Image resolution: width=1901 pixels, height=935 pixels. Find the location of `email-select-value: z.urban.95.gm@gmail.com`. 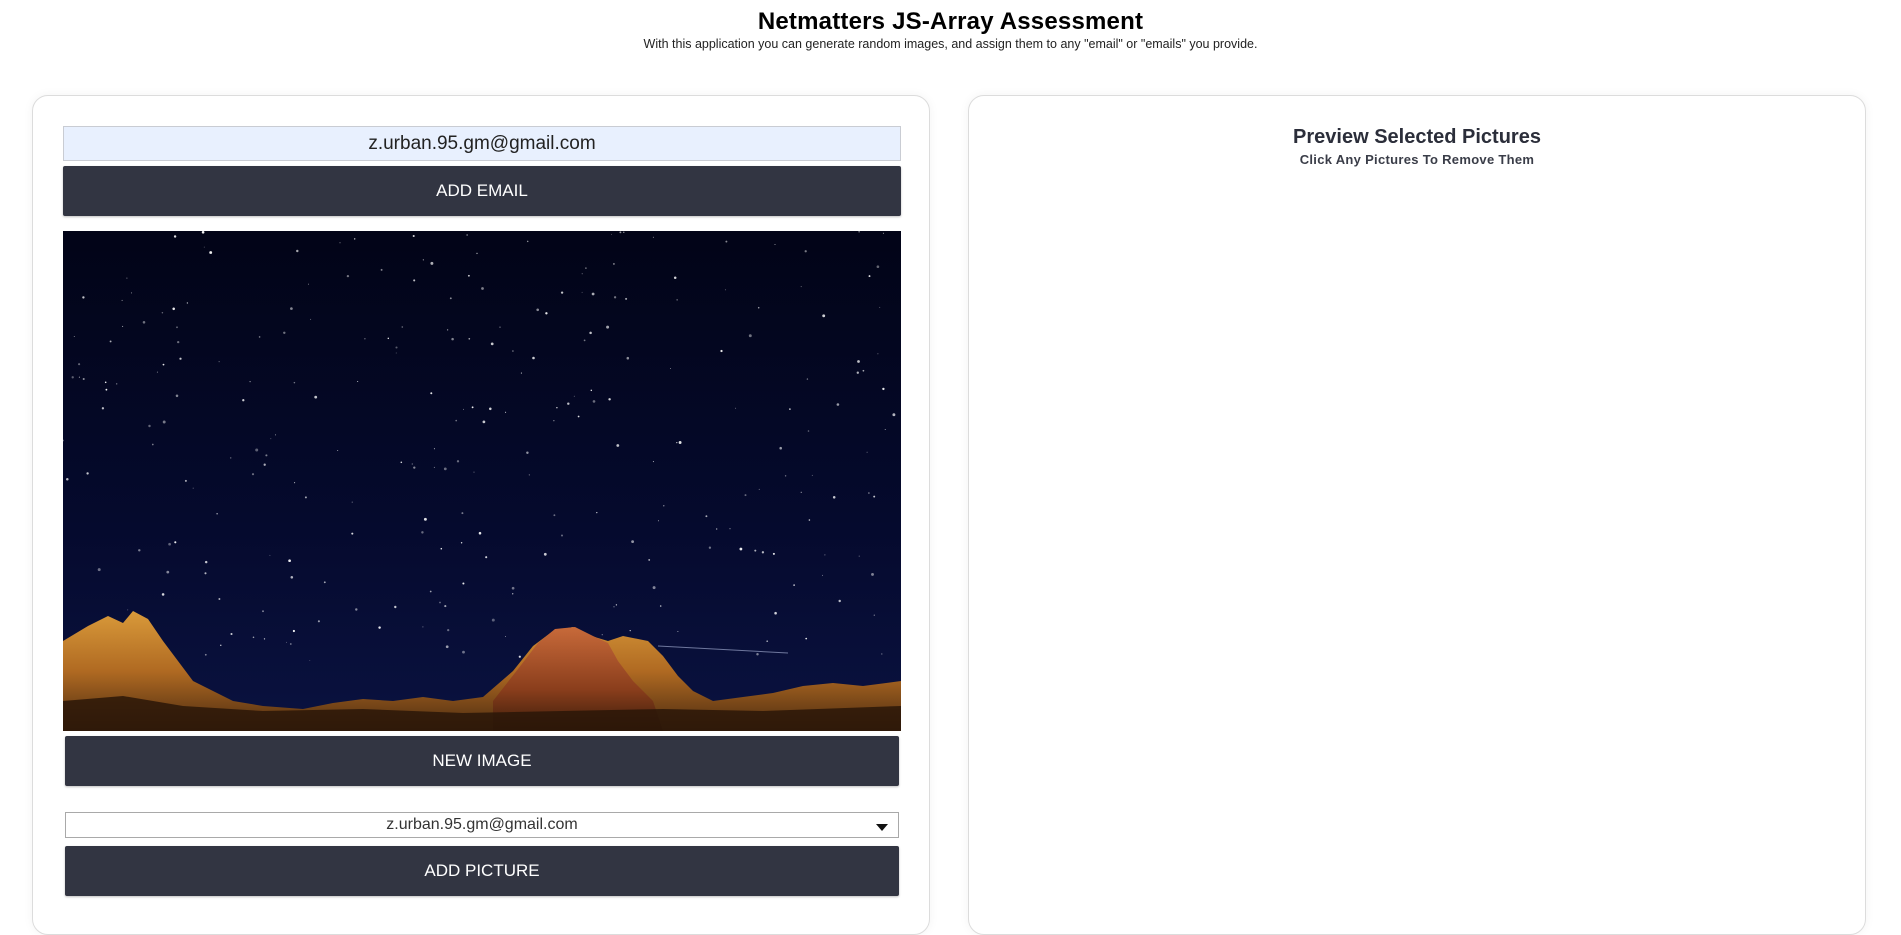

email-select-value: z.urban.95.gm@gmail.com is located at coordinates (482, 824).